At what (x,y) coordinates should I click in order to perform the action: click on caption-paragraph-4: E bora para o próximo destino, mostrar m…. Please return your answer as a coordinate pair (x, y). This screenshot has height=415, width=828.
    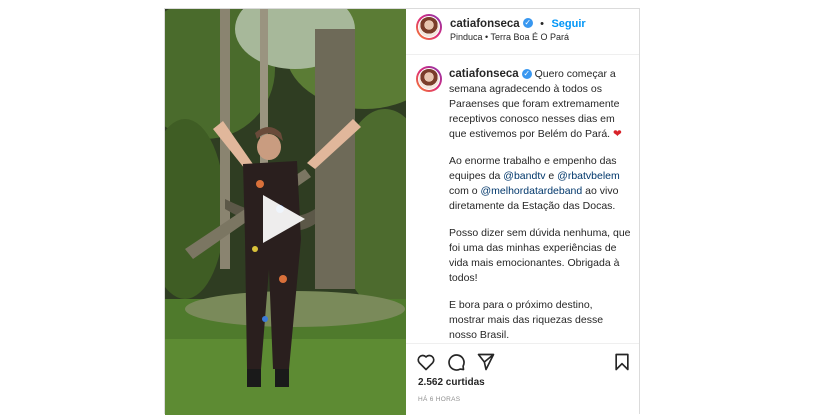
    Looking at the image, I should click on (526, 320).